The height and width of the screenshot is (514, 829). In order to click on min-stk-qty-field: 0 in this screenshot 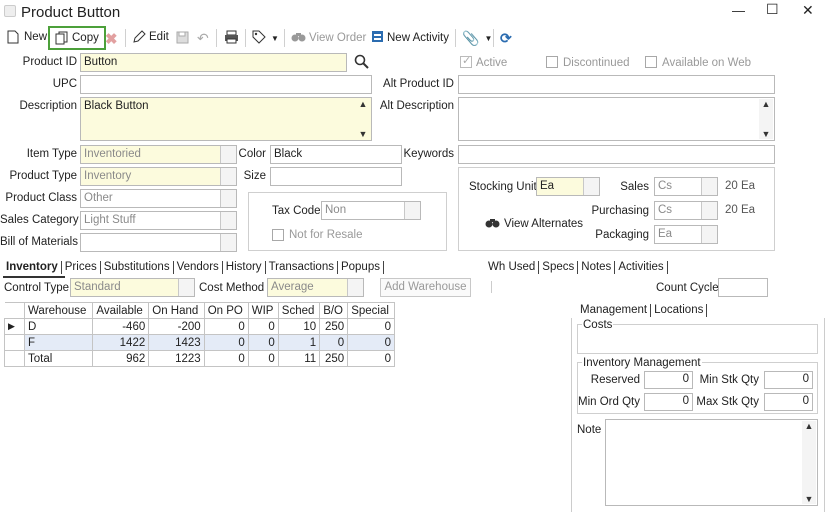, I will do `click(788, 380)`.